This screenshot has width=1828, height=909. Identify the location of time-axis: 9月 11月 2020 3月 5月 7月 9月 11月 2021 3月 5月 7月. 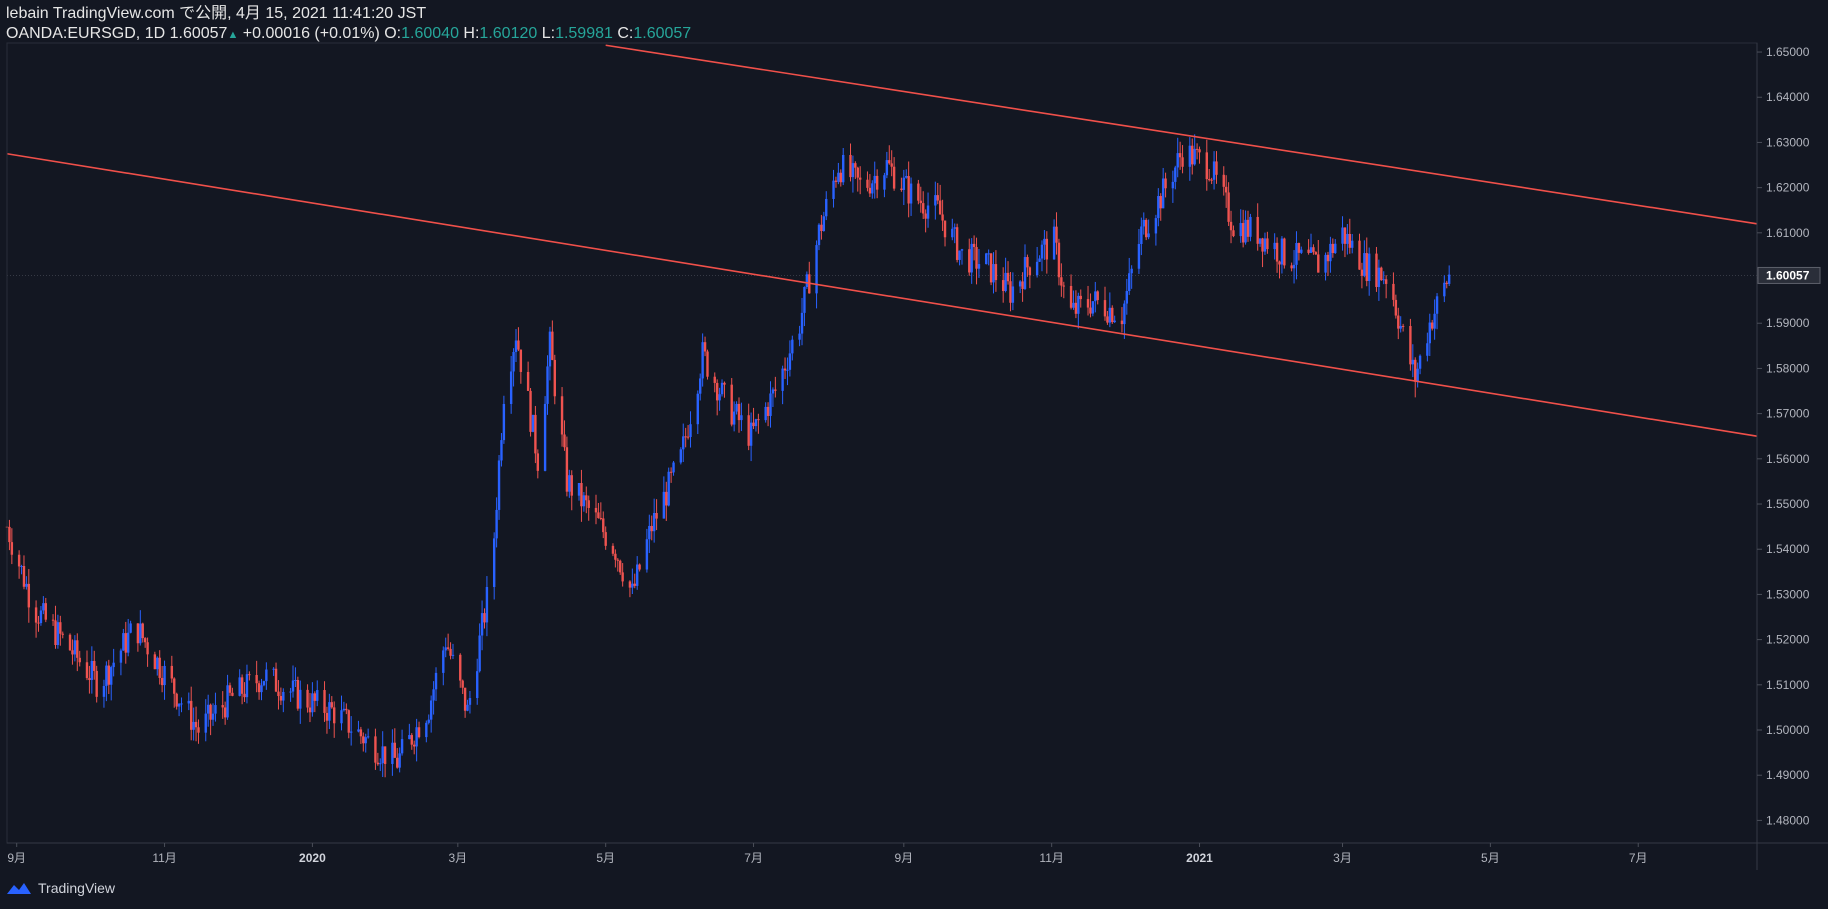
(827, 854).